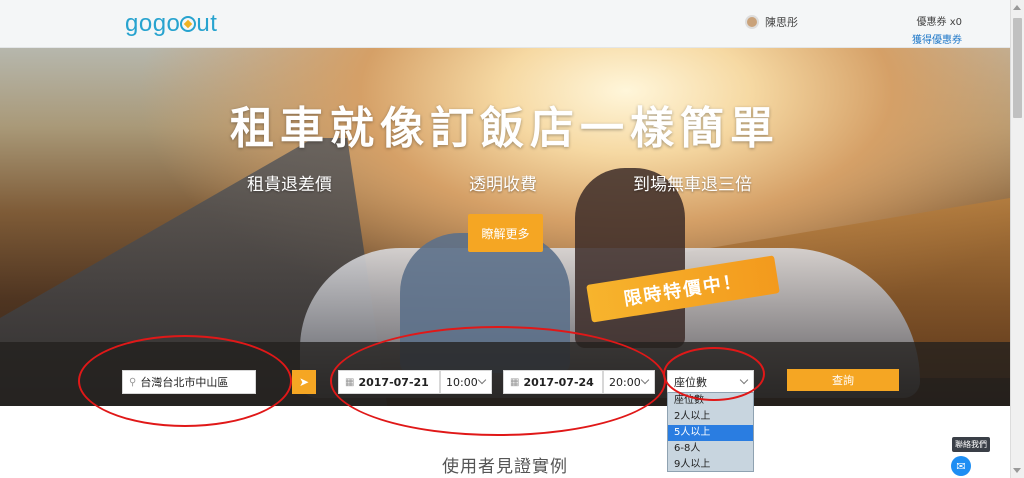 The height and width of the screenshot is (478, 1024). What do you see at coordinates (289, 185) in the screenshot?
I see `feature-price-refund: 租貴退差價` at bounding box center [289, 185].